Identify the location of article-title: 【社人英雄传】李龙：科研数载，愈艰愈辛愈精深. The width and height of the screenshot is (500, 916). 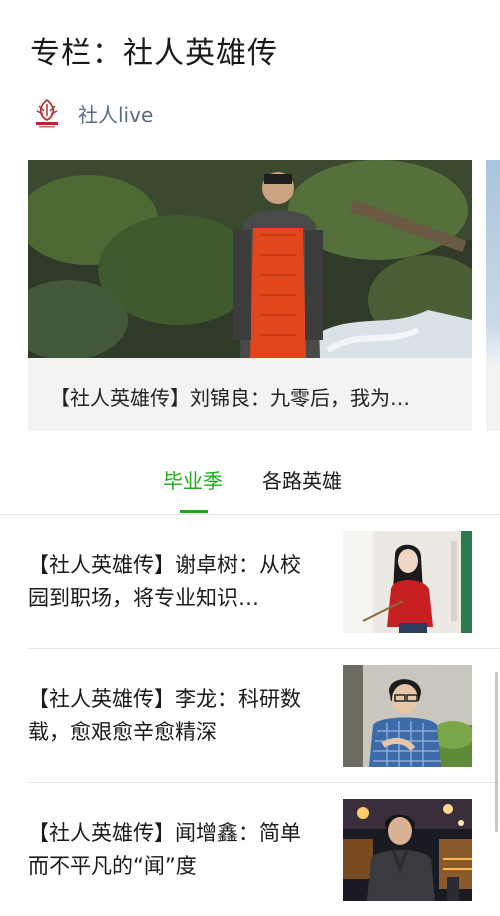
(164, 715).